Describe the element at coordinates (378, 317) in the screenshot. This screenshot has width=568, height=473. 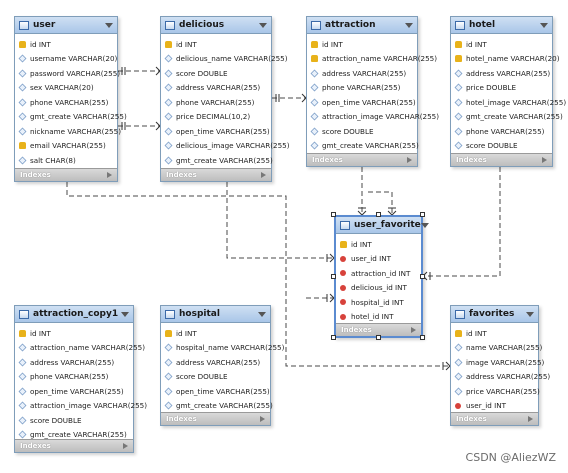
I see `column-row: hotel_id INT` at that location.